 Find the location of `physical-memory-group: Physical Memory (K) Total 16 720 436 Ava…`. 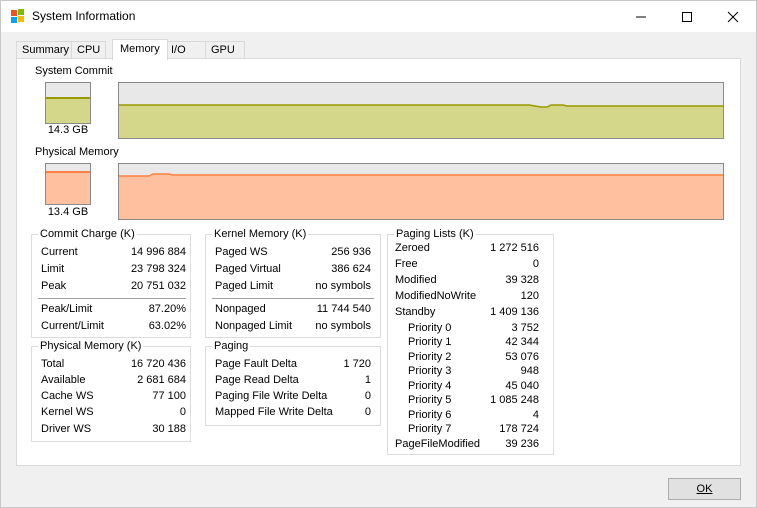

physical-memory-group: Physical Memory (K) Total 16 720 436 Ava… is located at coordinates (111, 391).